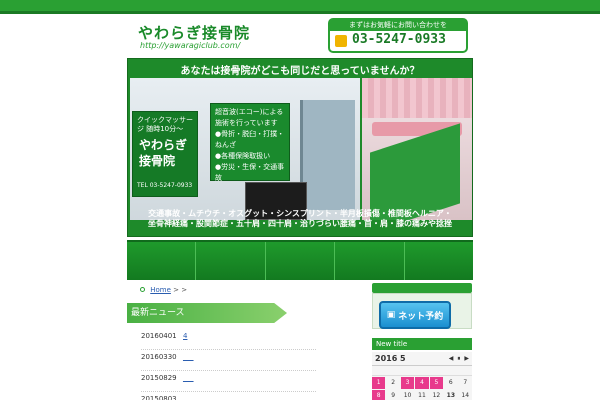 The height and width of the screenshot is (400, 600). What do you see at coordinates (228, 360) in the screenshot?
I see `news-row: 20160330 ___` at bounding box center [228, 360].